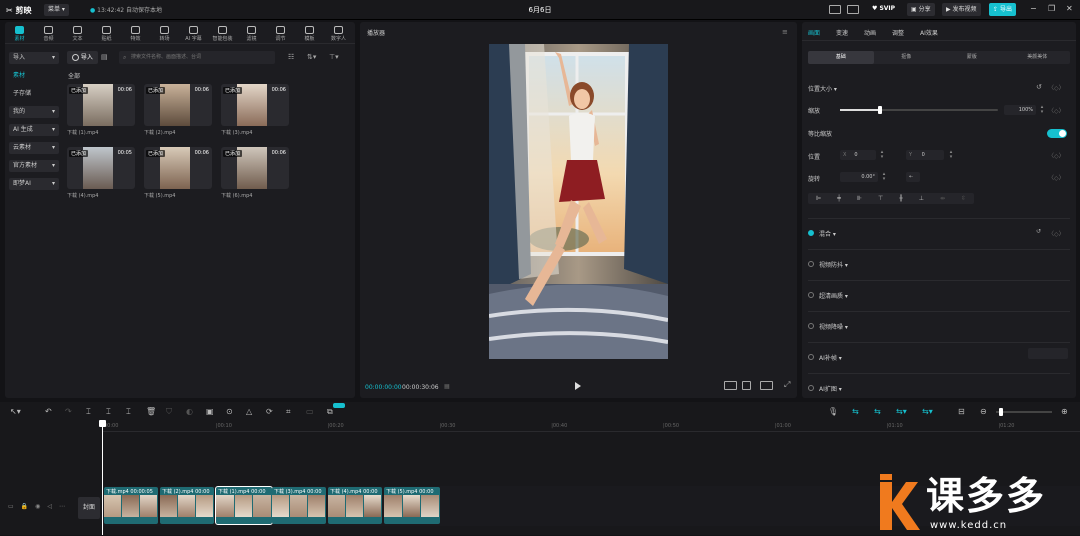  Describe the element at coordinates (34, 94) in the screenshot. I see `sidebar-item: 子存储` at that location.